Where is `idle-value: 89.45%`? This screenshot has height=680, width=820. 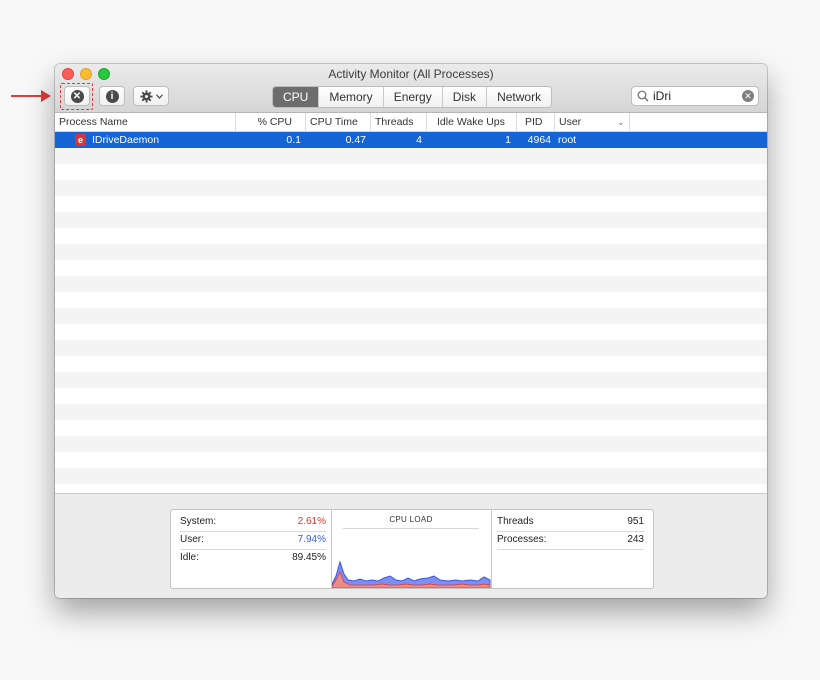 idle-value: 89.45% is located at coordinates (309, 557).